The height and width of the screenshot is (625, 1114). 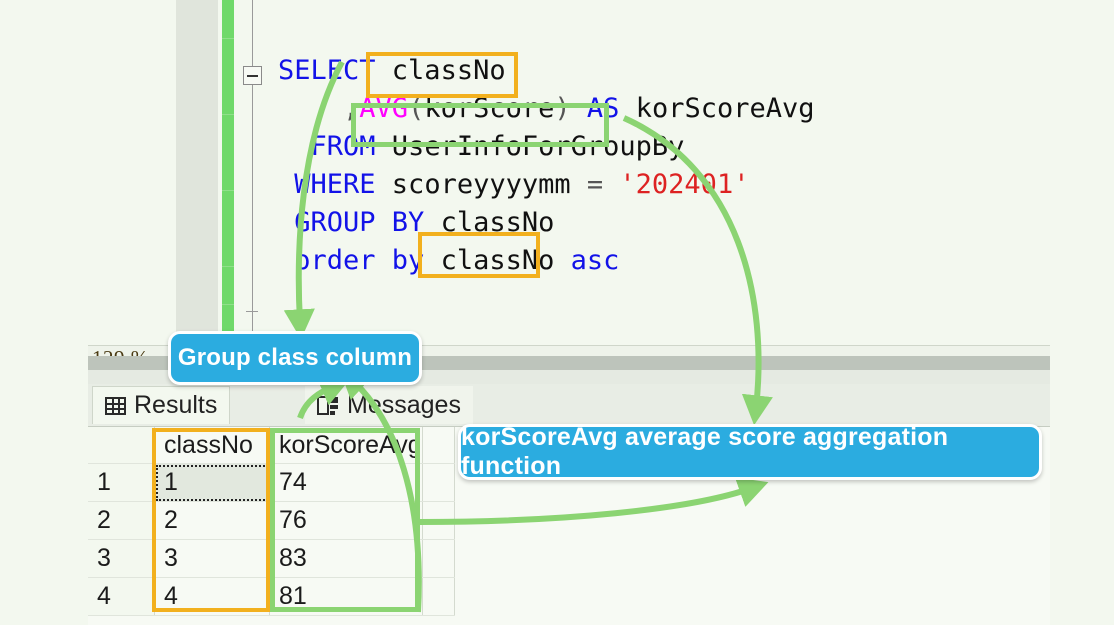 I want to click on tab-messages-label: Messages, so click(x=404, y=404).